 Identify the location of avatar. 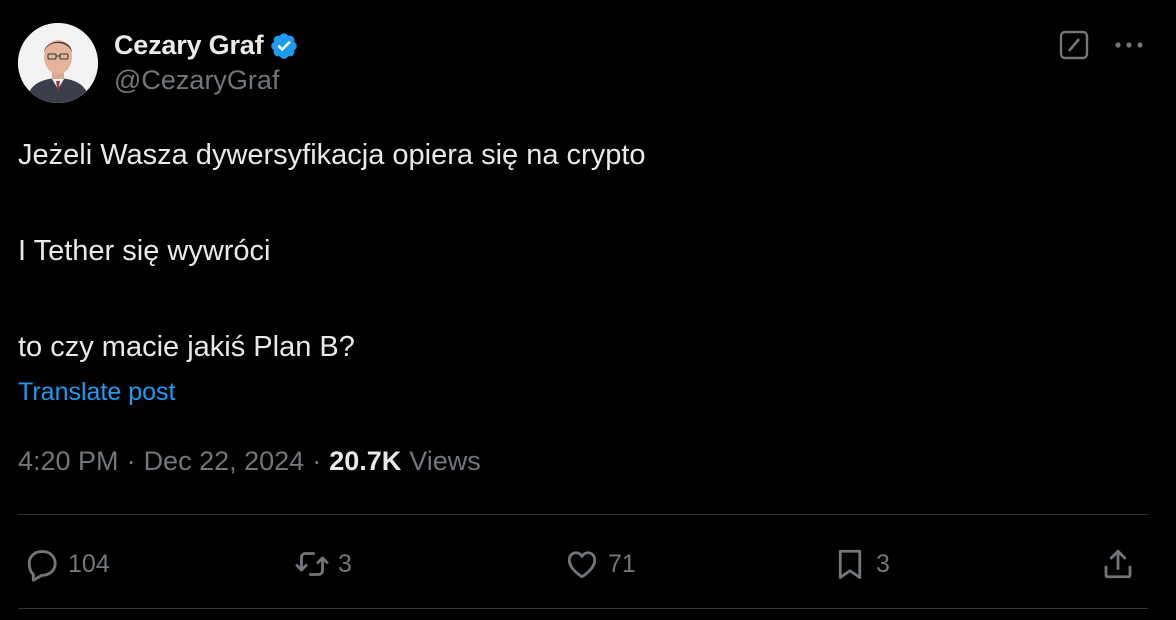
(58, 63).